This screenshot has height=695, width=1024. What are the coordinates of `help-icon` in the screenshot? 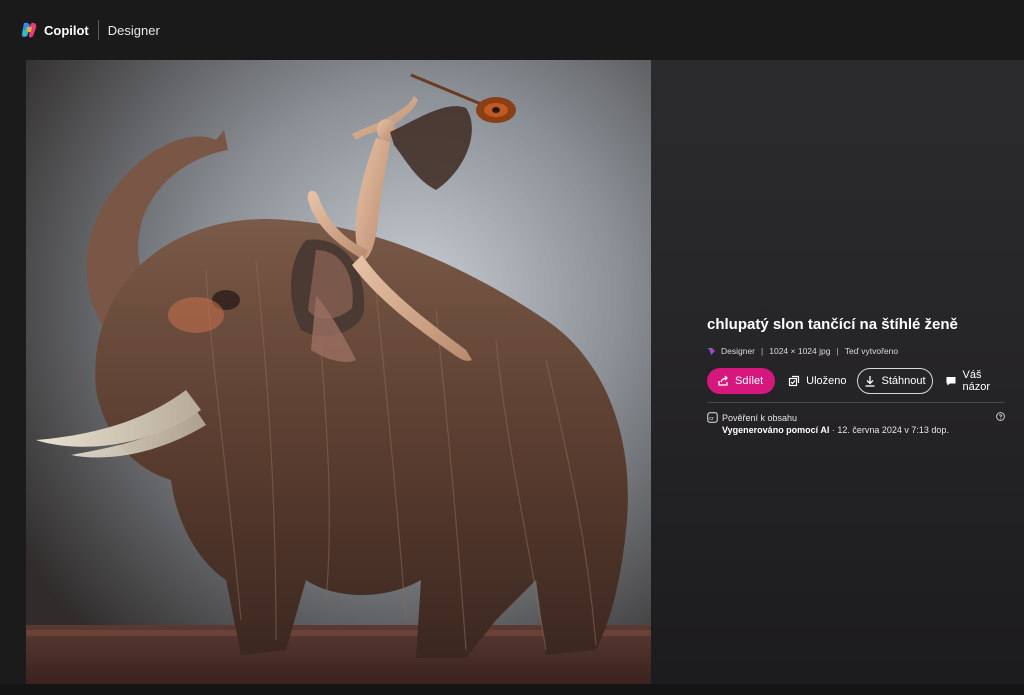 It's located at (1000, 416).